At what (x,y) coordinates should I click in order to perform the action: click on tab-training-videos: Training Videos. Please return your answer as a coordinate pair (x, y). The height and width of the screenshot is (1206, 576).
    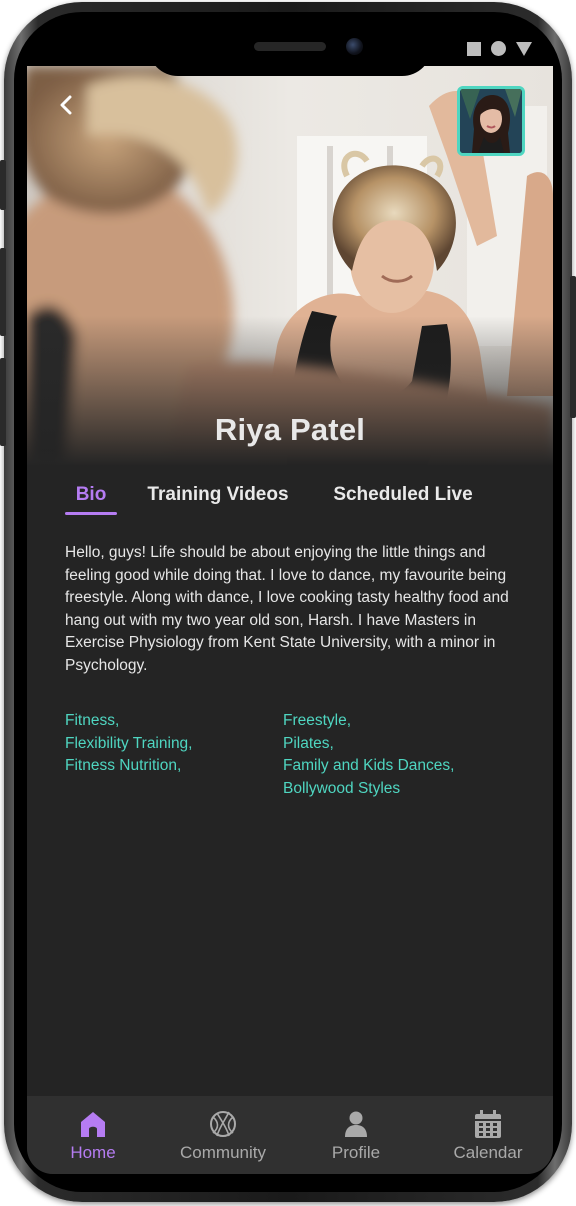
    Looking at the image, I should click on (218, 494).